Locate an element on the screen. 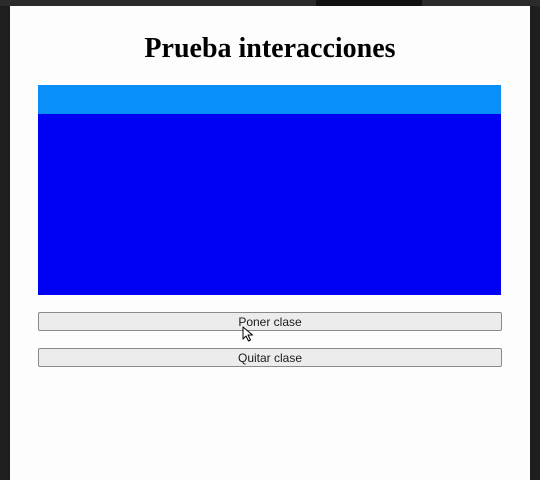  mouse-pointer-icon is located at coordinates (247, 334).